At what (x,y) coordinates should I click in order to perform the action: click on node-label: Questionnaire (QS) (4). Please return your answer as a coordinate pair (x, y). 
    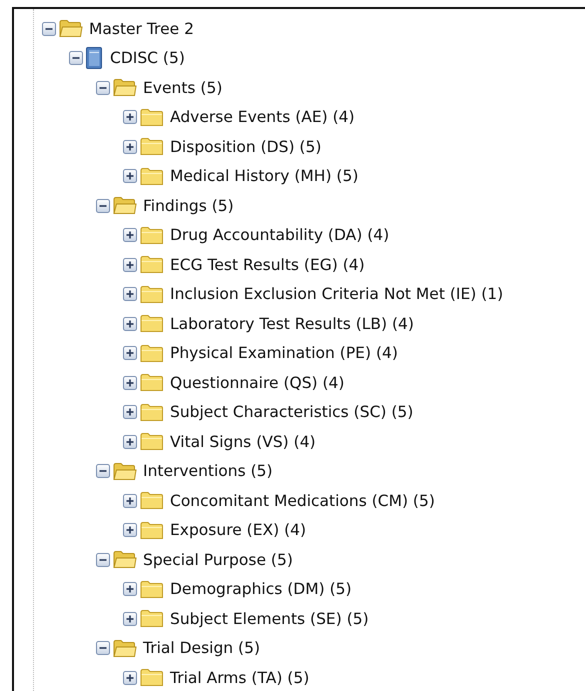
    Looking at the image, I should click on (257, 383).